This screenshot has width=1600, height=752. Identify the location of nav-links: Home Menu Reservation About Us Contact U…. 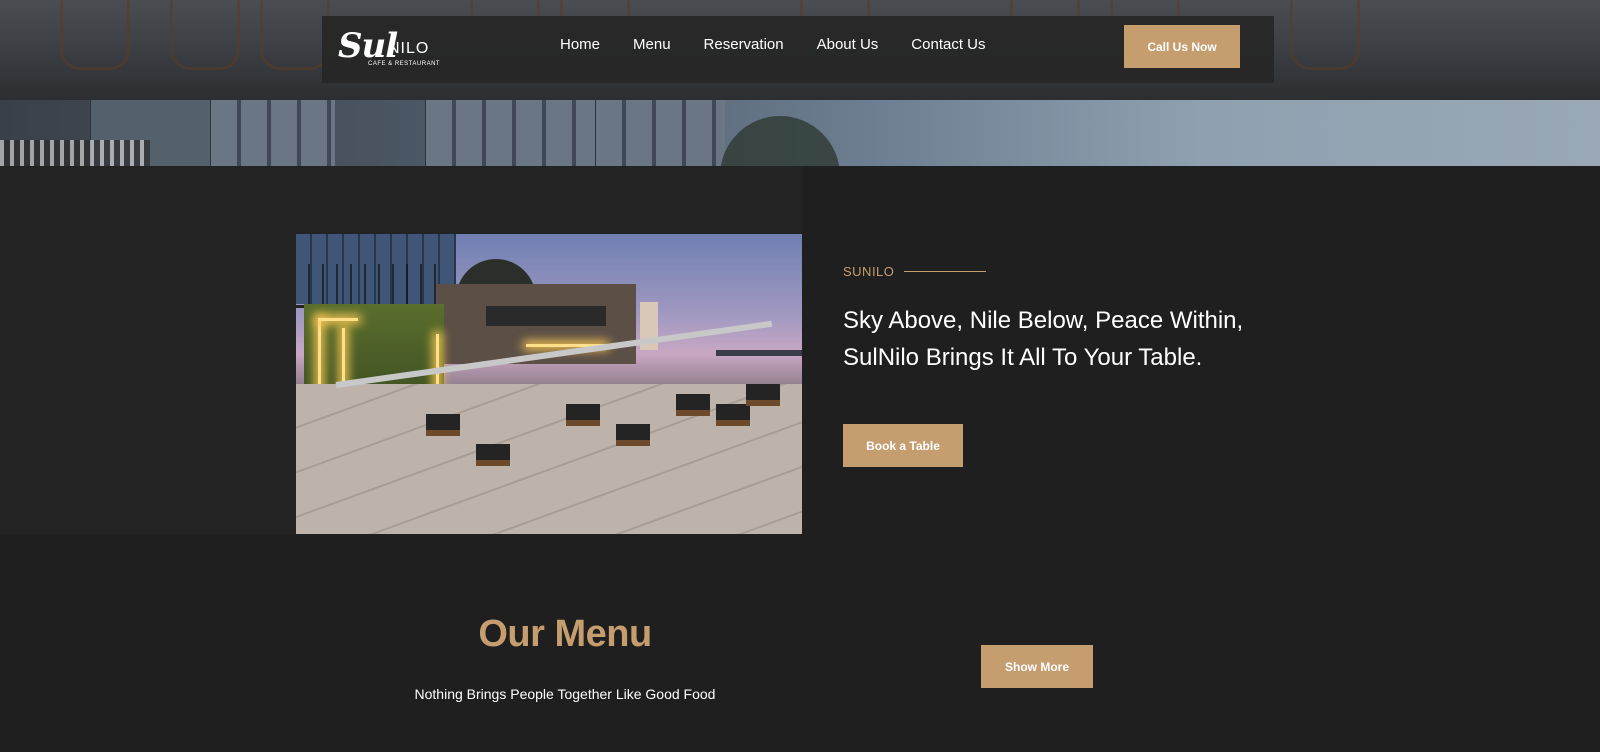
(789, 44).